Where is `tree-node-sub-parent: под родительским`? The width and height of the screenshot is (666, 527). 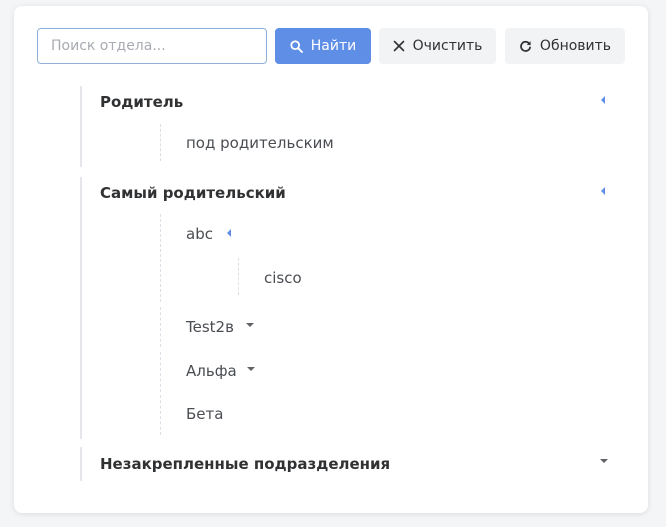 tree-node-sub-parent: под родительским is located at coordinates (260, 143).